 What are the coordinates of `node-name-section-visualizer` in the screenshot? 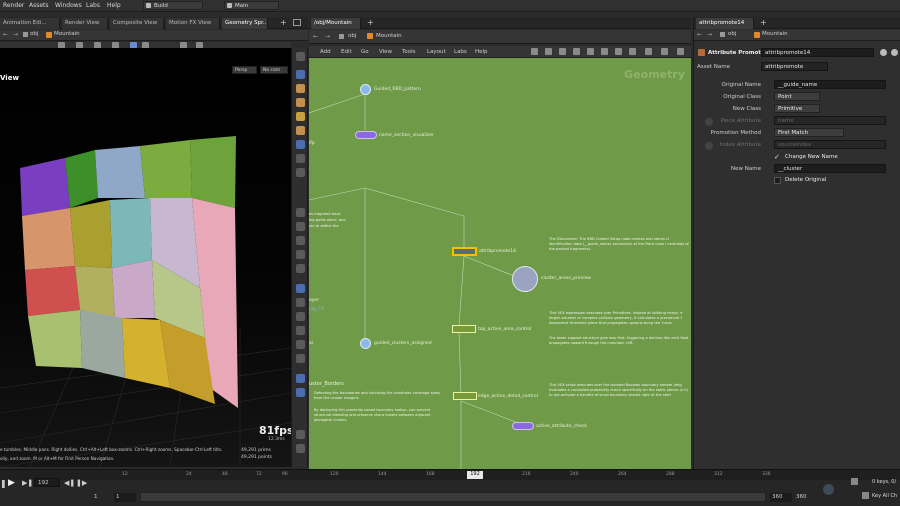 It's located at (366, 135).